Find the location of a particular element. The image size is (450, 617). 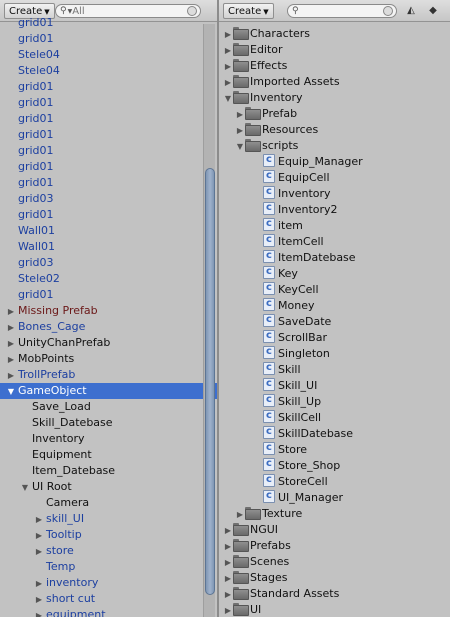

folder-item: ▶ NGUI is located at coordinates (334, 530).